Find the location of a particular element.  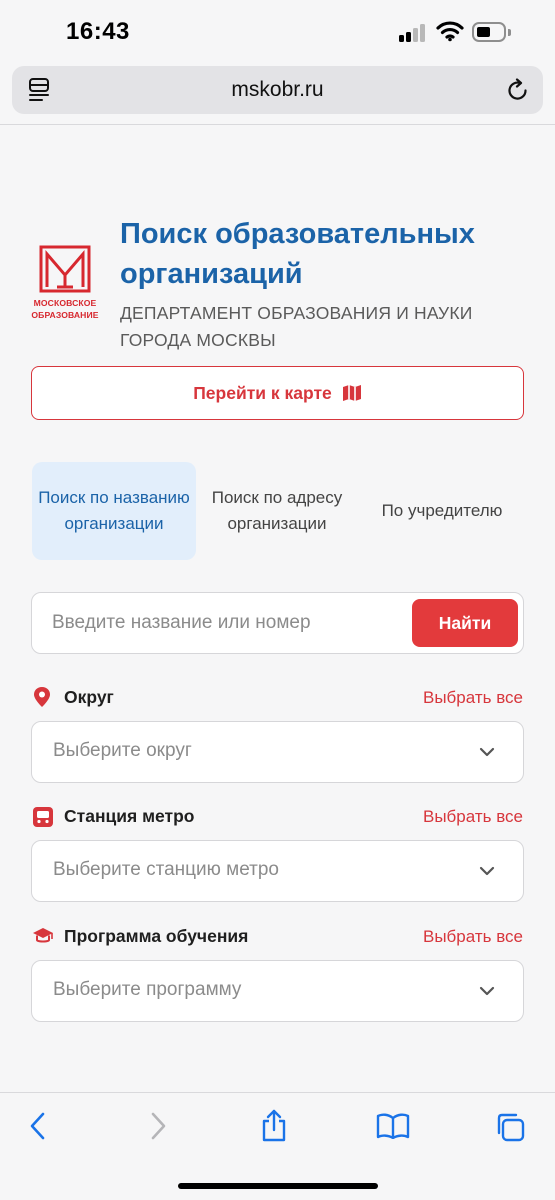

map-icon is located at coordinates (351, 393).